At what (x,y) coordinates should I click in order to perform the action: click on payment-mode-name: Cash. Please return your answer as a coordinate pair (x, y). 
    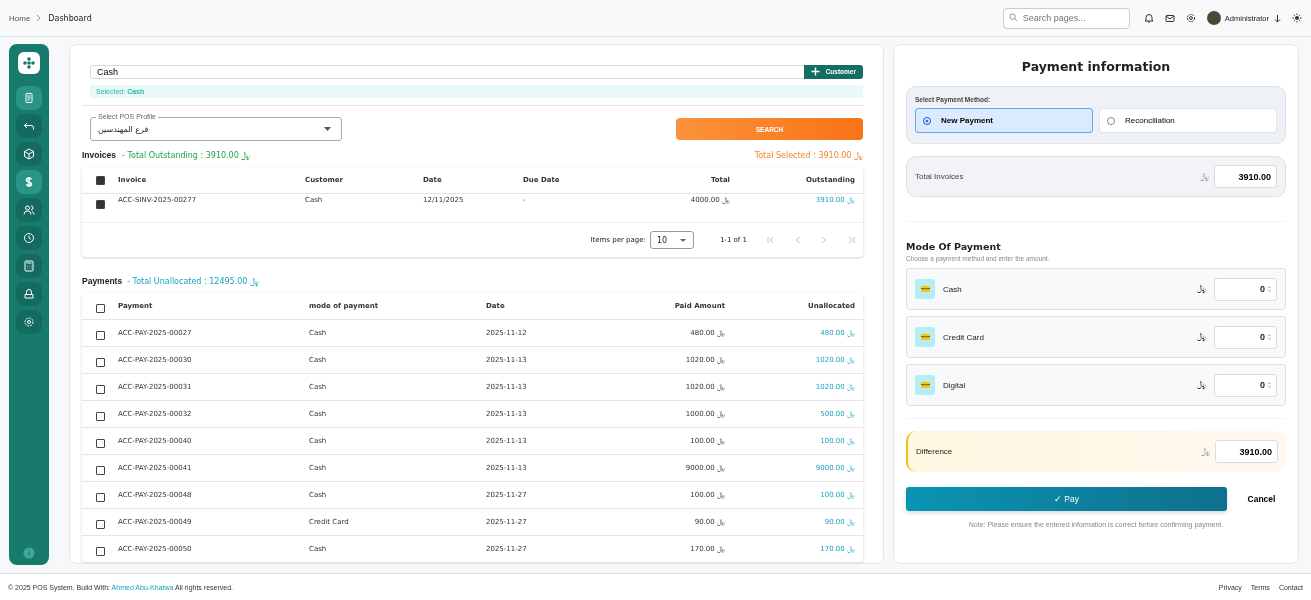
    Looking at the image, I should click on (953, 289).